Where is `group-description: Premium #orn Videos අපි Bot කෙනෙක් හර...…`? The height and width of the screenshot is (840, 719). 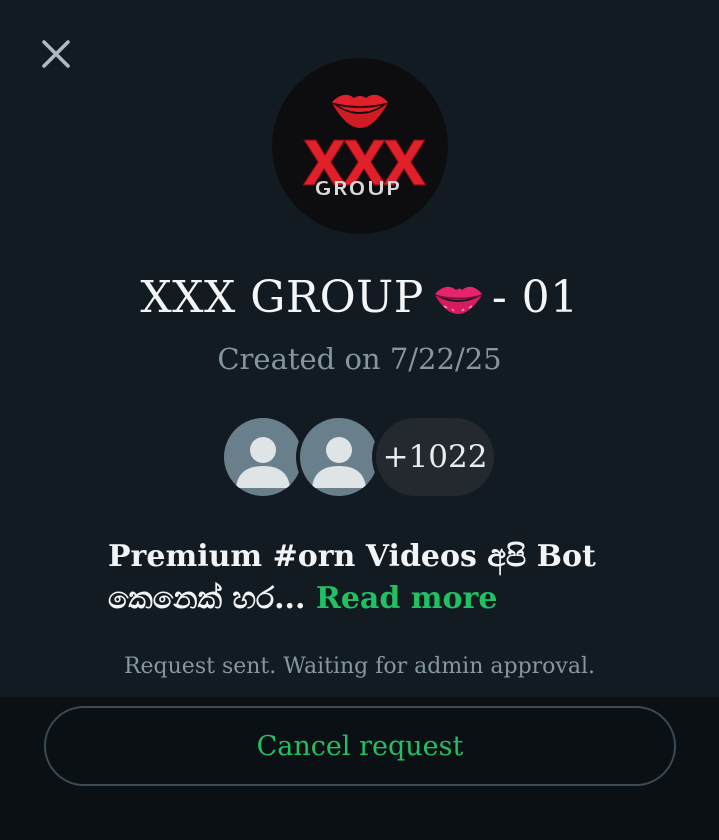 group-description: Premium #orn Videos අපි Bot කෙනෙක් හර...… is located at coordinates (368, 578).